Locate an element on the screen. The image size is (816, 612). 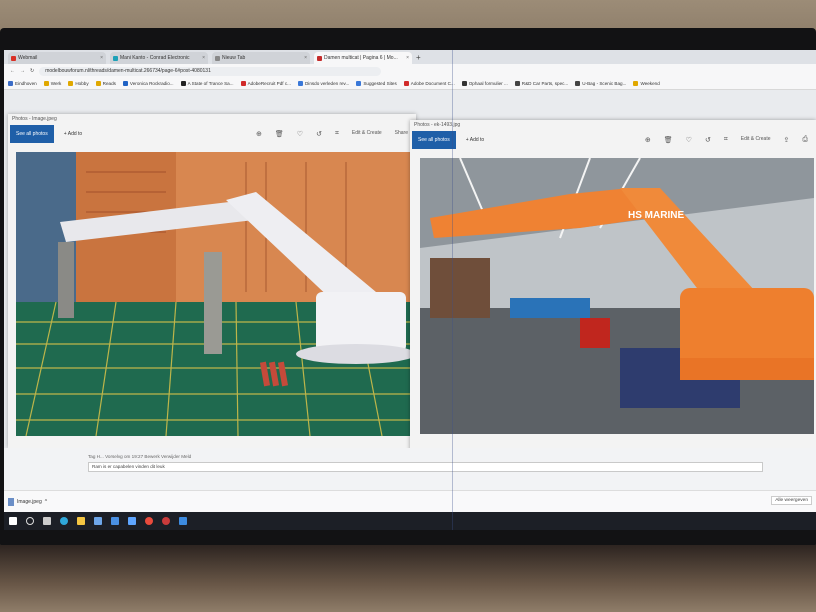
tab-label: Webmail is located at coordinates (28, 58).